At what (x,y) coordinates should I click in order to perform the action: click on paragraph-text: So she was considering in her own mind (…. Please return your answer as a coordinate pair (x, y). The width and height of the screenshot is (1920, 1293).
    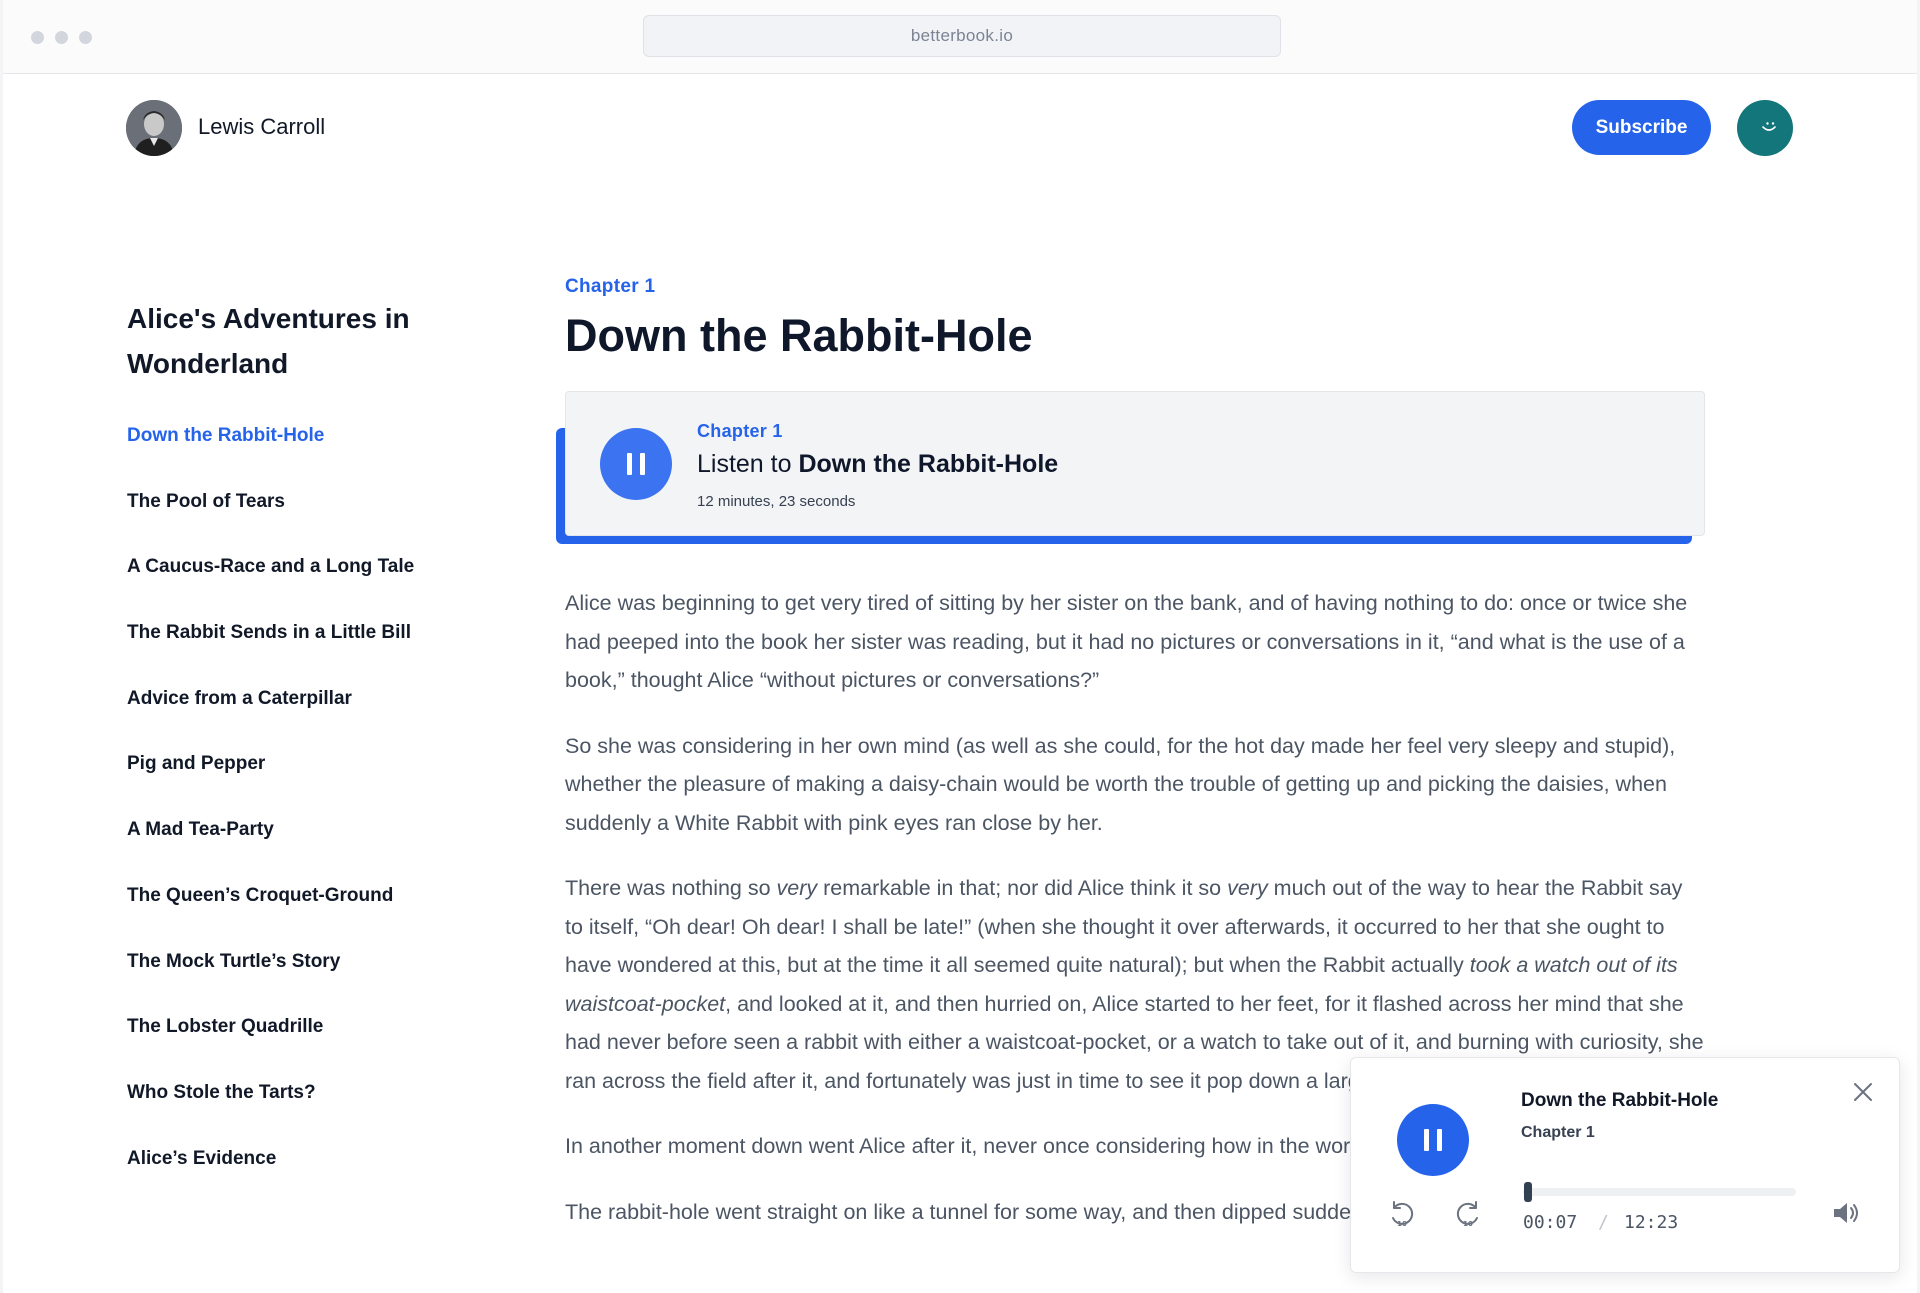
    Looking at the image, I should click on (1120, 784).